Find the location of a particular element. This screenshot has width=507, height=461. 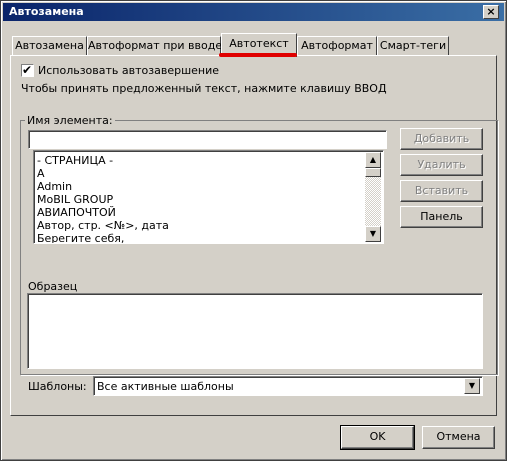

list-item: Автор, стр. <№>, дата is located at coordinates (103, 225).